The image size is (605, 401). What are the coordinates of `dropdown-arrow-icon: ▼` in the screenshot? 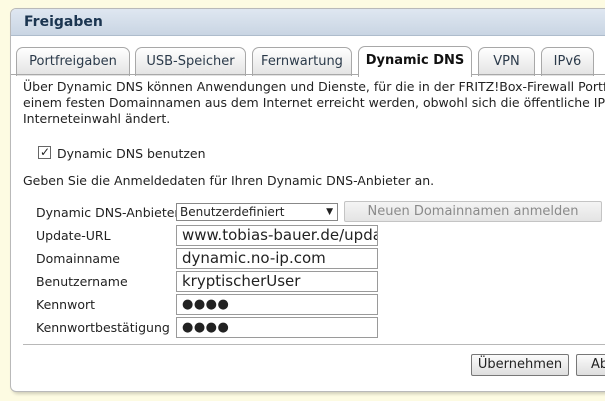 It's located at (329, 212).